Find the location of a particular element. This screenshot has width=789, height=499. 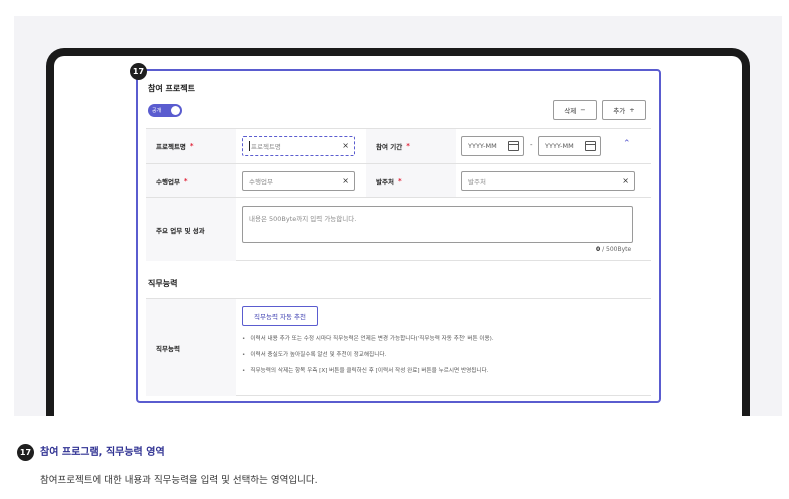

delete-label: 삭제 is located at coordinates (570, 111).